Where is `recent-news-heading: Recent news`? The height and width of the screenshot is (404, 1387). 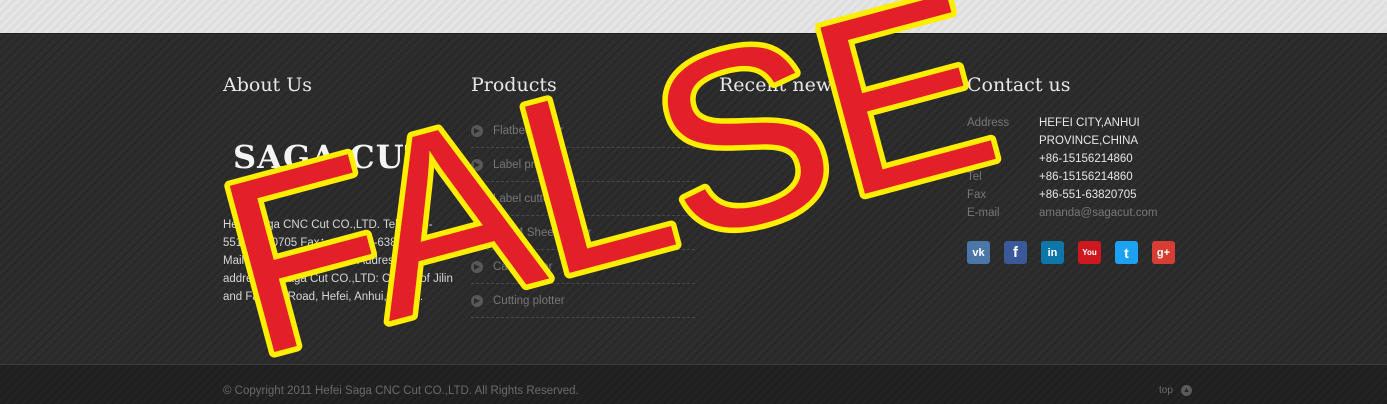 recent-news-heading: Recent news is located at coordinates (780, 85).